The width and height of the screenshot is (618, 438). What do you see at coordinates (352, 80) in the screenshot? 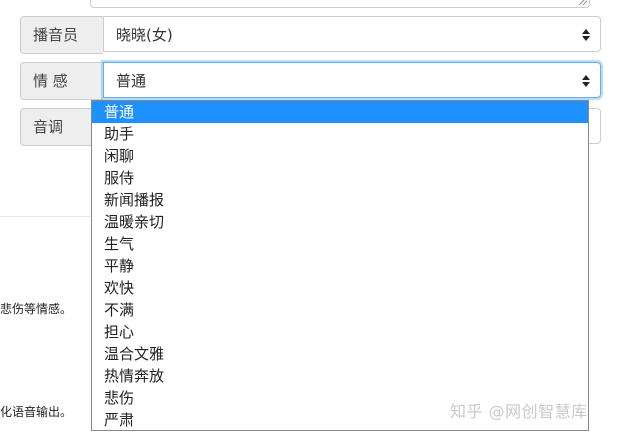
I see `emotion-select: 普通` at bounding box center [352, 80].